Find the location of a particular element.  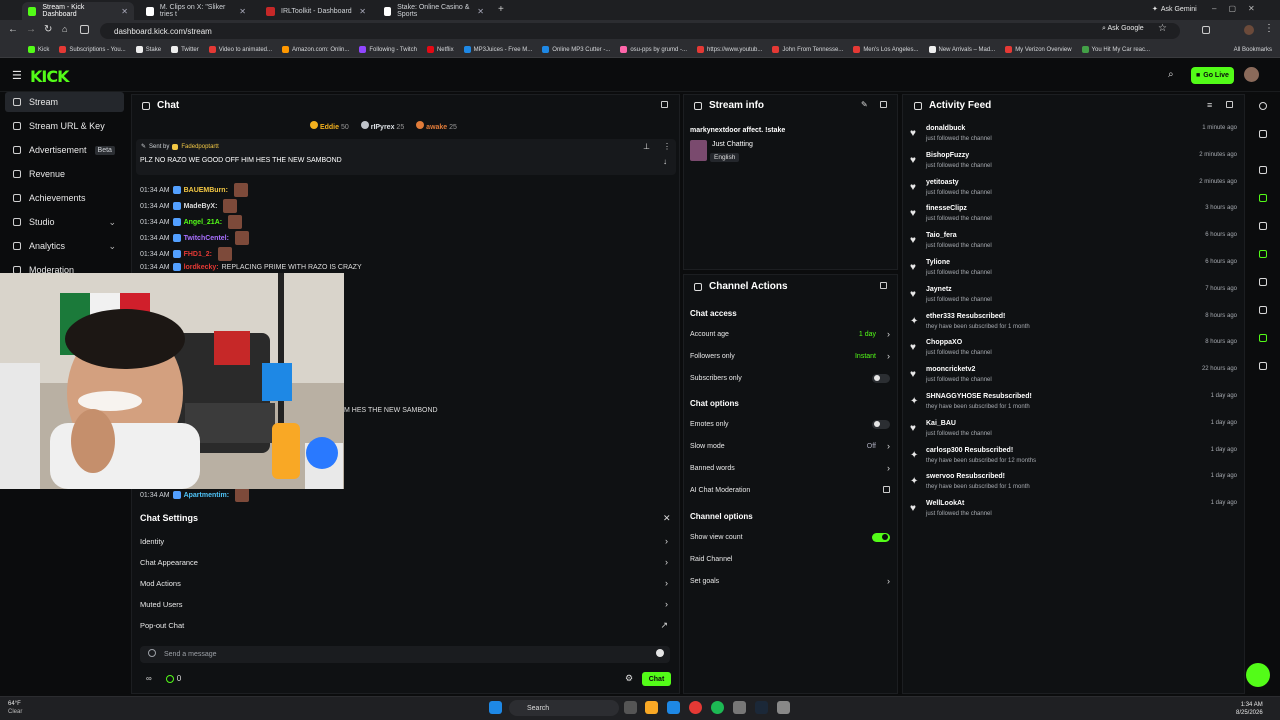

set-goals-row: Set goals › is located at coordinates (792, 581).